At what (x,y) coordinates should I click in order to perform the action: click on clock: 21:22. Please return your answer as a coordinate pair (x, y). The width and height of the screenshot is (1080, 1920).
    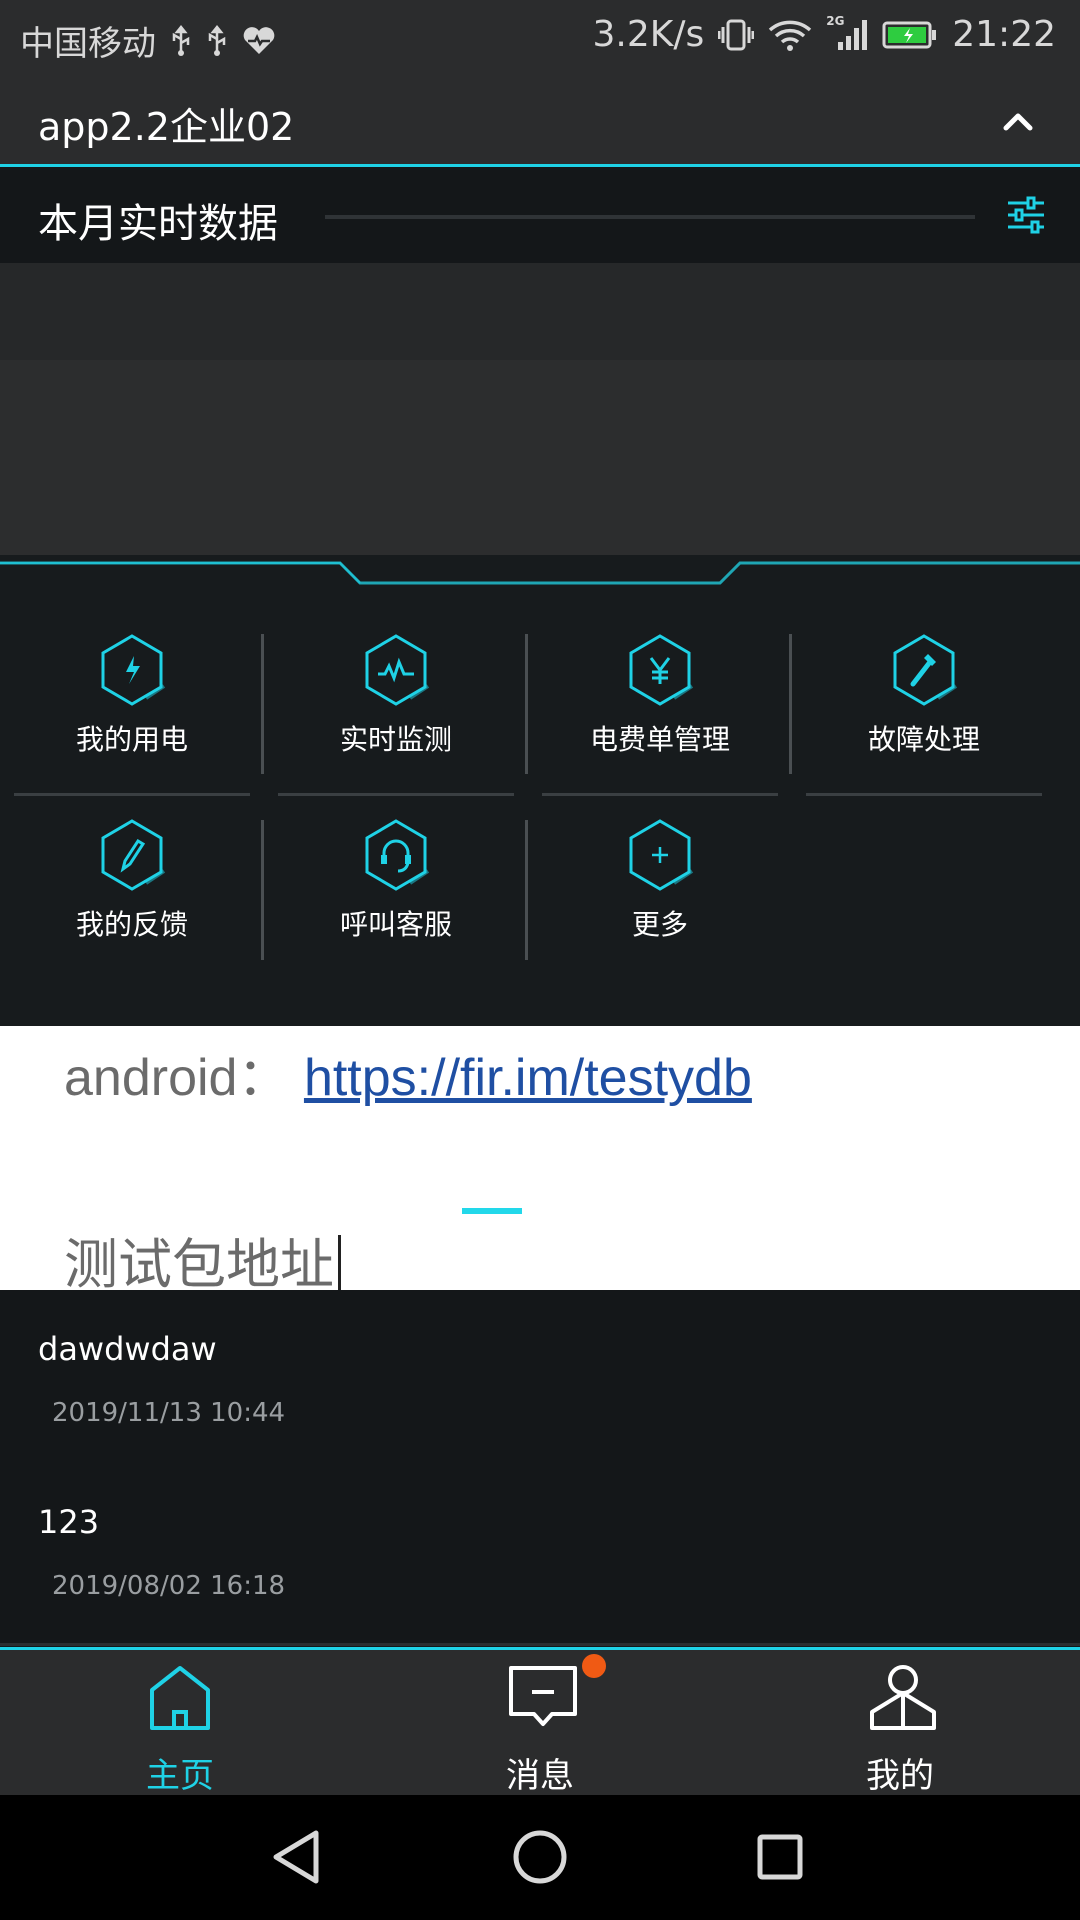
    Looking at the image, I should click on (1004, 34).